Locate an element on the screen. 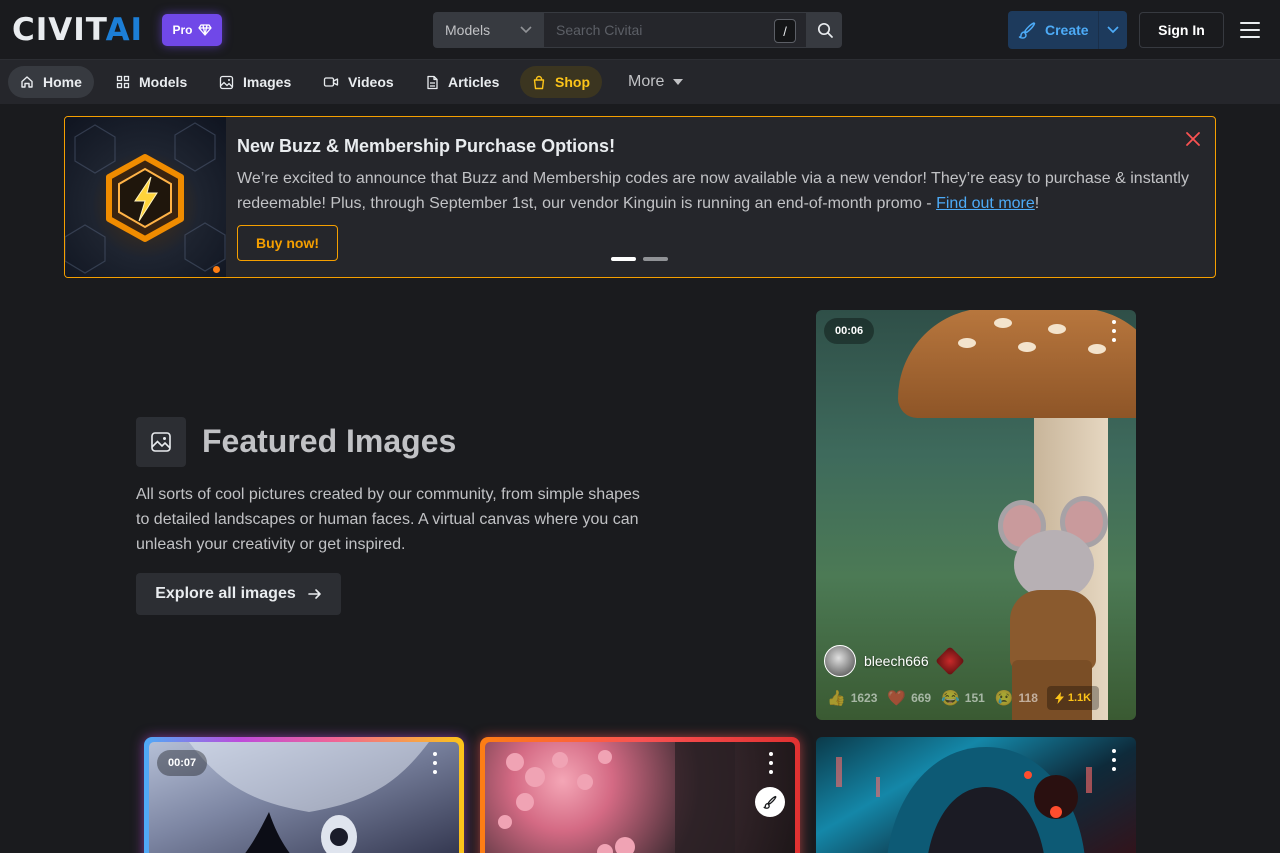 This screenshot has height=853, width=1280. create-button: Create is located at coordinates (1067, 30).